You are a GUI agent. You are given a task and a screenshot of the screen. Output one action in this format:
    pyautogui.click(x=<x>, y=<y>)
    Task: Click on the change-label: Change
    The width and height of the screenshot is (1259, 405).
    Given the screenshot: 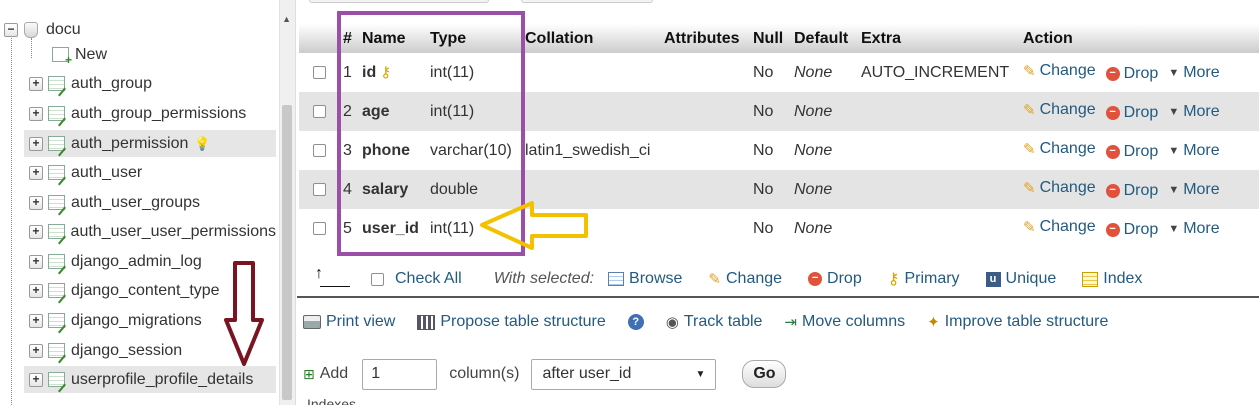 What is the action you would take?
    pyautogui.click(x=1067, y=109)
    